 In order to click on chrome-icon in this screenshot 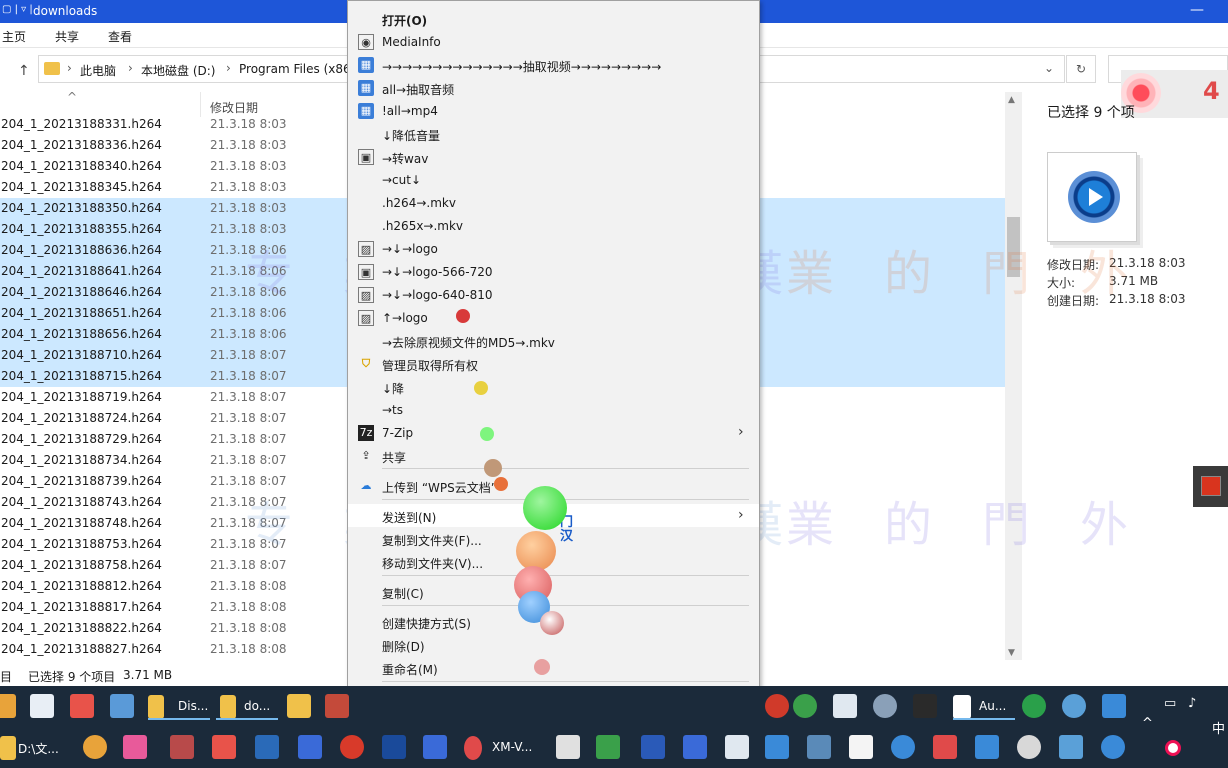, I will do `click(95, 747)`.